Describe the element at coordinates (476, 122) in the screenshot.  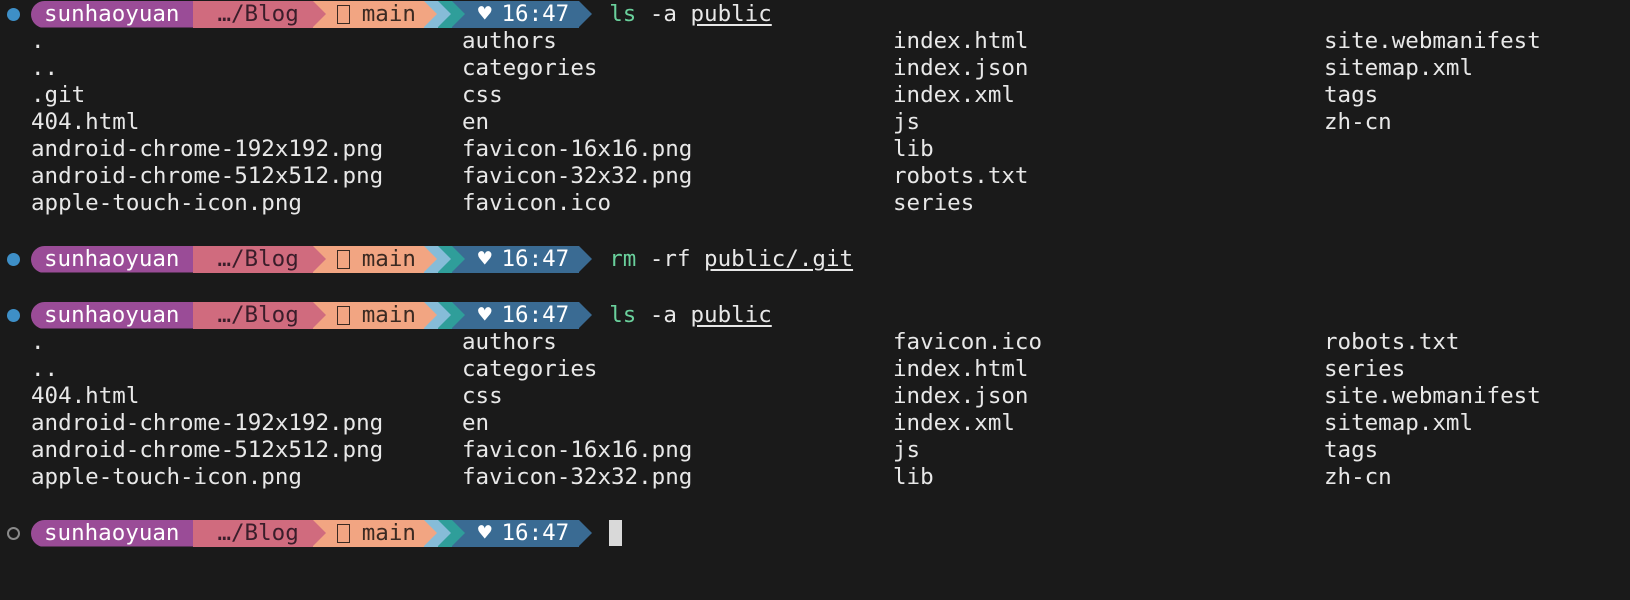
I see `file-entry: en` at that location.